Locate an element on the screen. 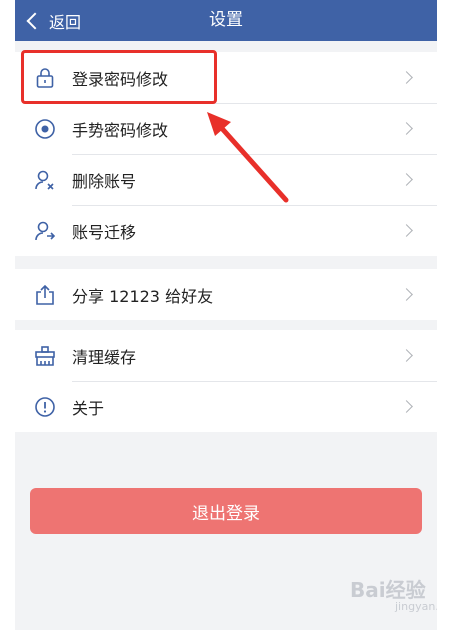 This screenshot has width=452, height=630. row-share: 分享 12123 给好友 is located at coordinates (226, 294).